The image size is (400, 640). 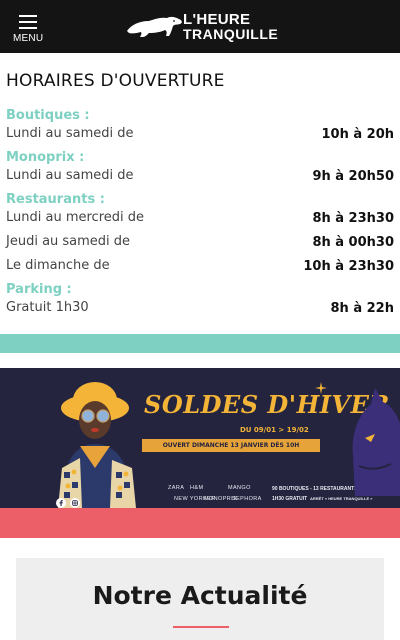 I want to click on category-monoprix: Monoprix :, so click(x=45, y=157).